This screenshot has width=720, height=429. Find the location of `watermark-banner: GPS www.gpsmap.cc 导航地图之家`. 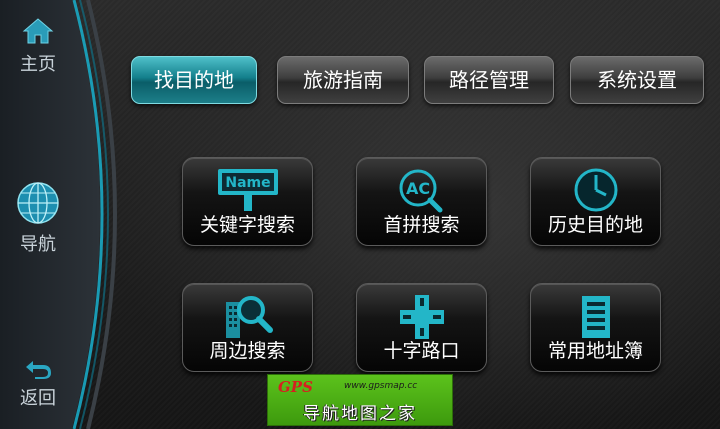

watermark-banner: GPS www.gpsmap.cc 导航地图之家 is located at coordinates (360, 400).